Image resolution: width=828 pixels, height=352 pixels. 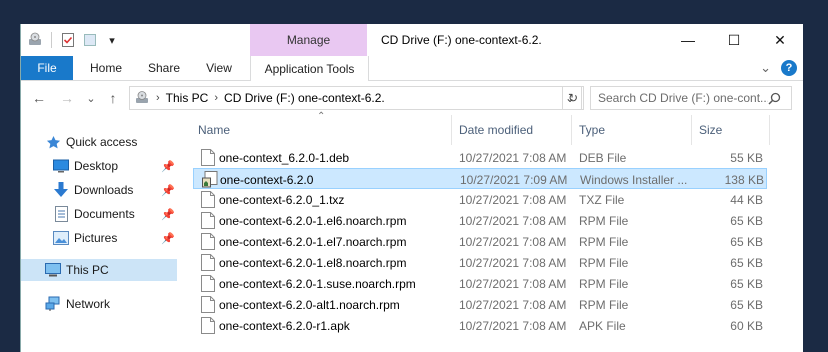 I want to click on tab-share: Share, so click(x=164, y=68).